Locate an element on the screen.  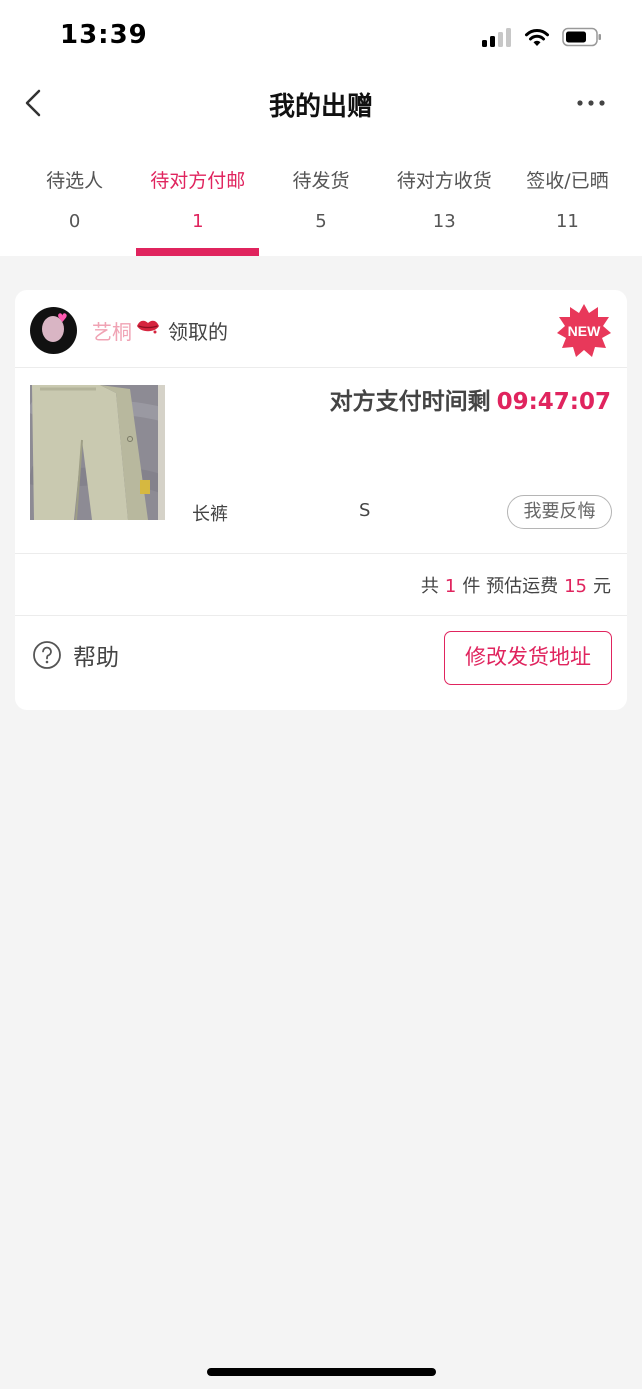
pants-photo is located at coordinates (97, 452).